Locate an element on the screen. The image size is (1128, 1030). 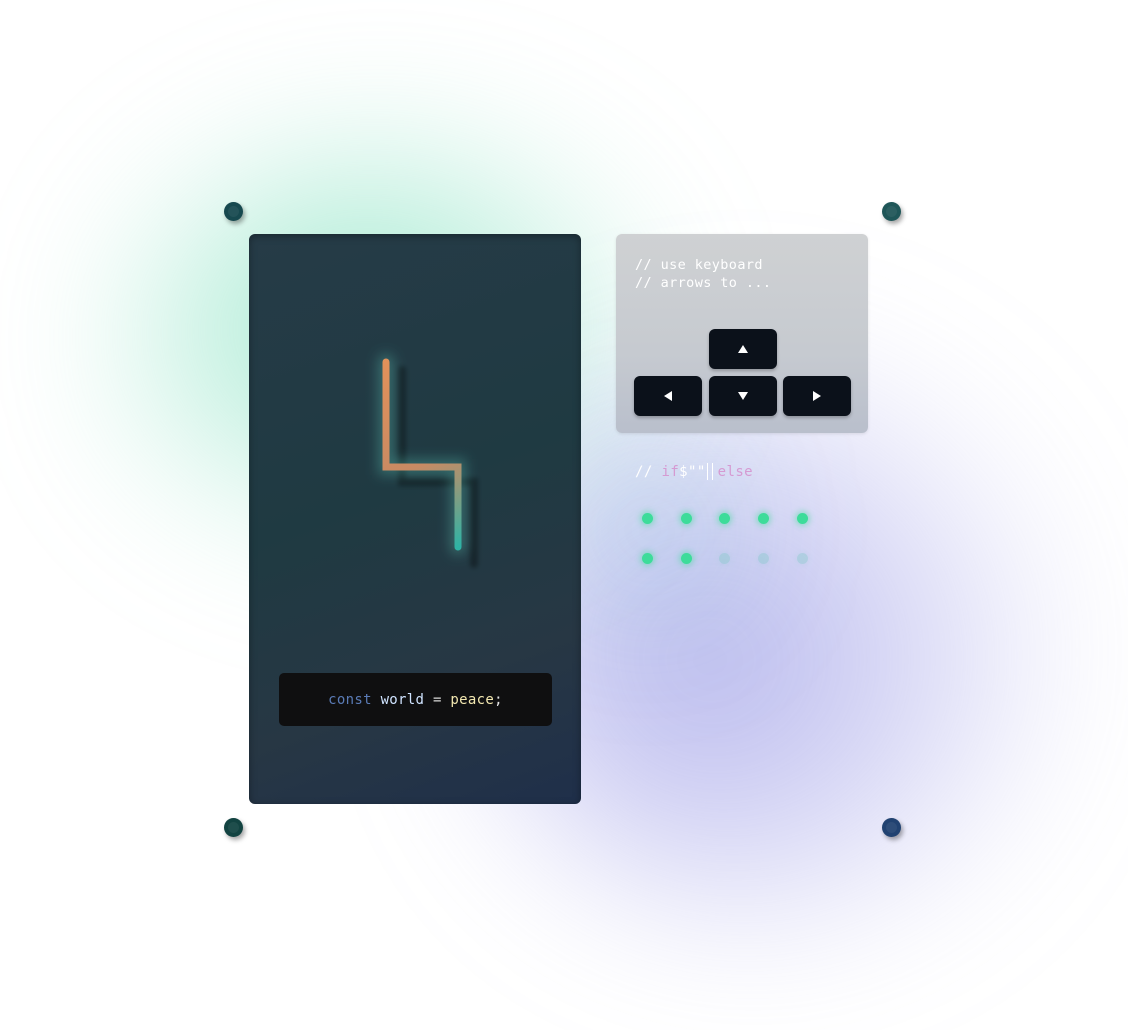
triangle-down-icon is located at coordinates (743, 396).